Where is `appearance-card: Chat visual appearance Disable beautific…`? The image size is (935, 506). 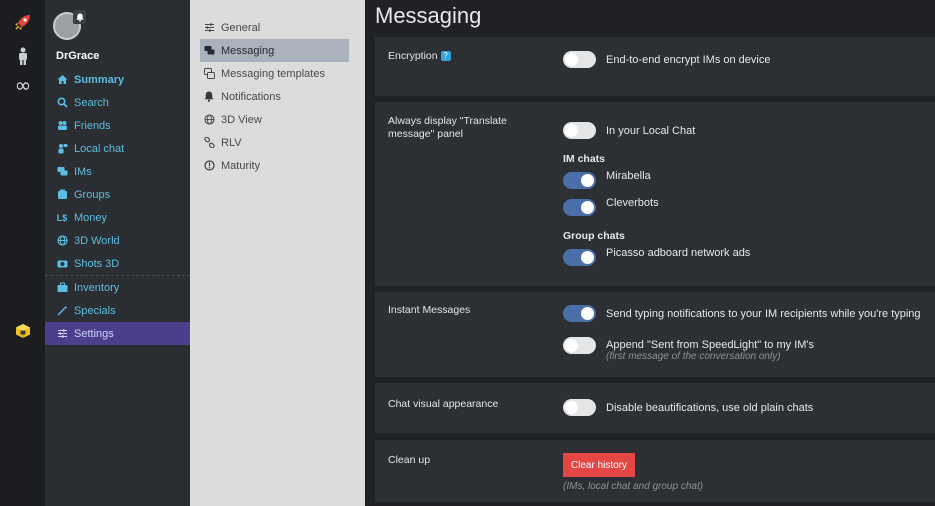
appearance-card: Chat visual appearance Disable beautific… is located at coordinates (655, 408).